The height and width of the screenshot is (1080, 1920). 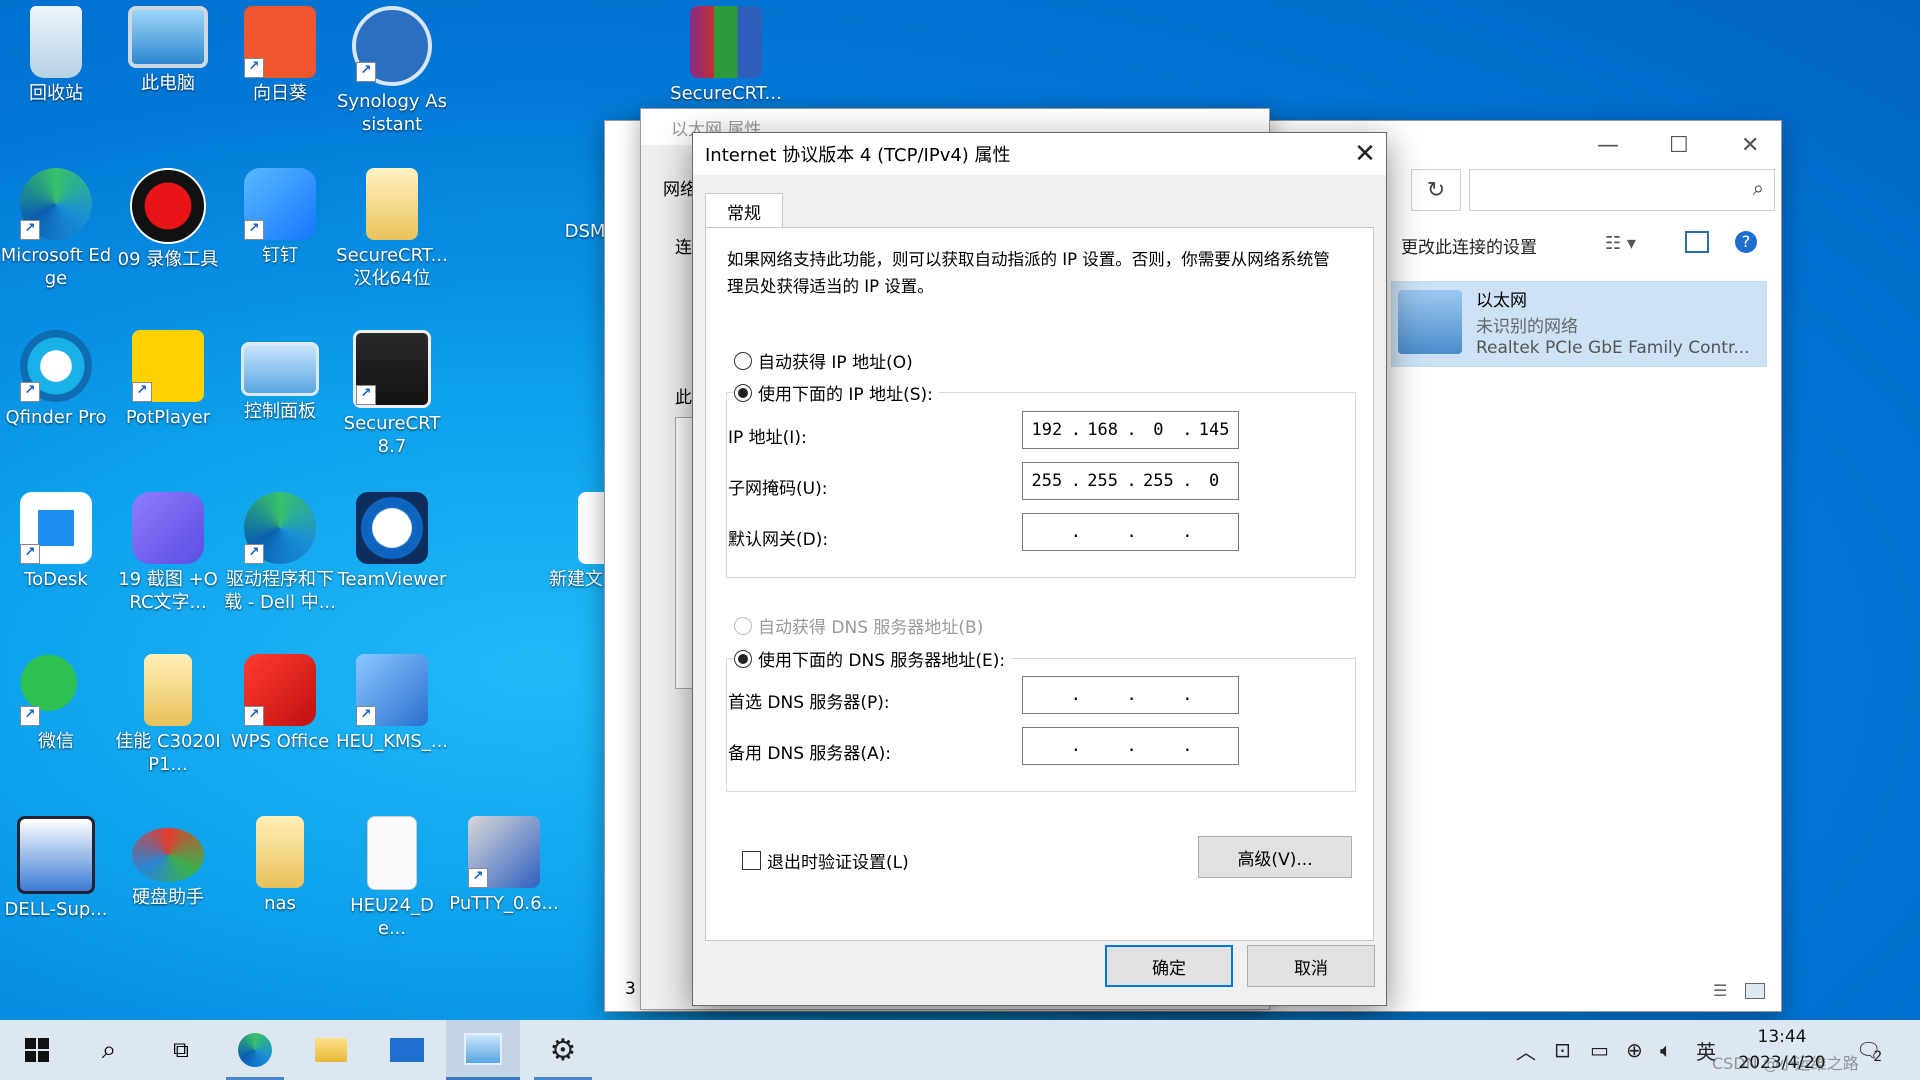 What do you see at coordinates (825, 860) in the screenshot?
I see `validate-on-exit-checkbox: 退出时验证设置(L)` at bounding box center [825, 860].